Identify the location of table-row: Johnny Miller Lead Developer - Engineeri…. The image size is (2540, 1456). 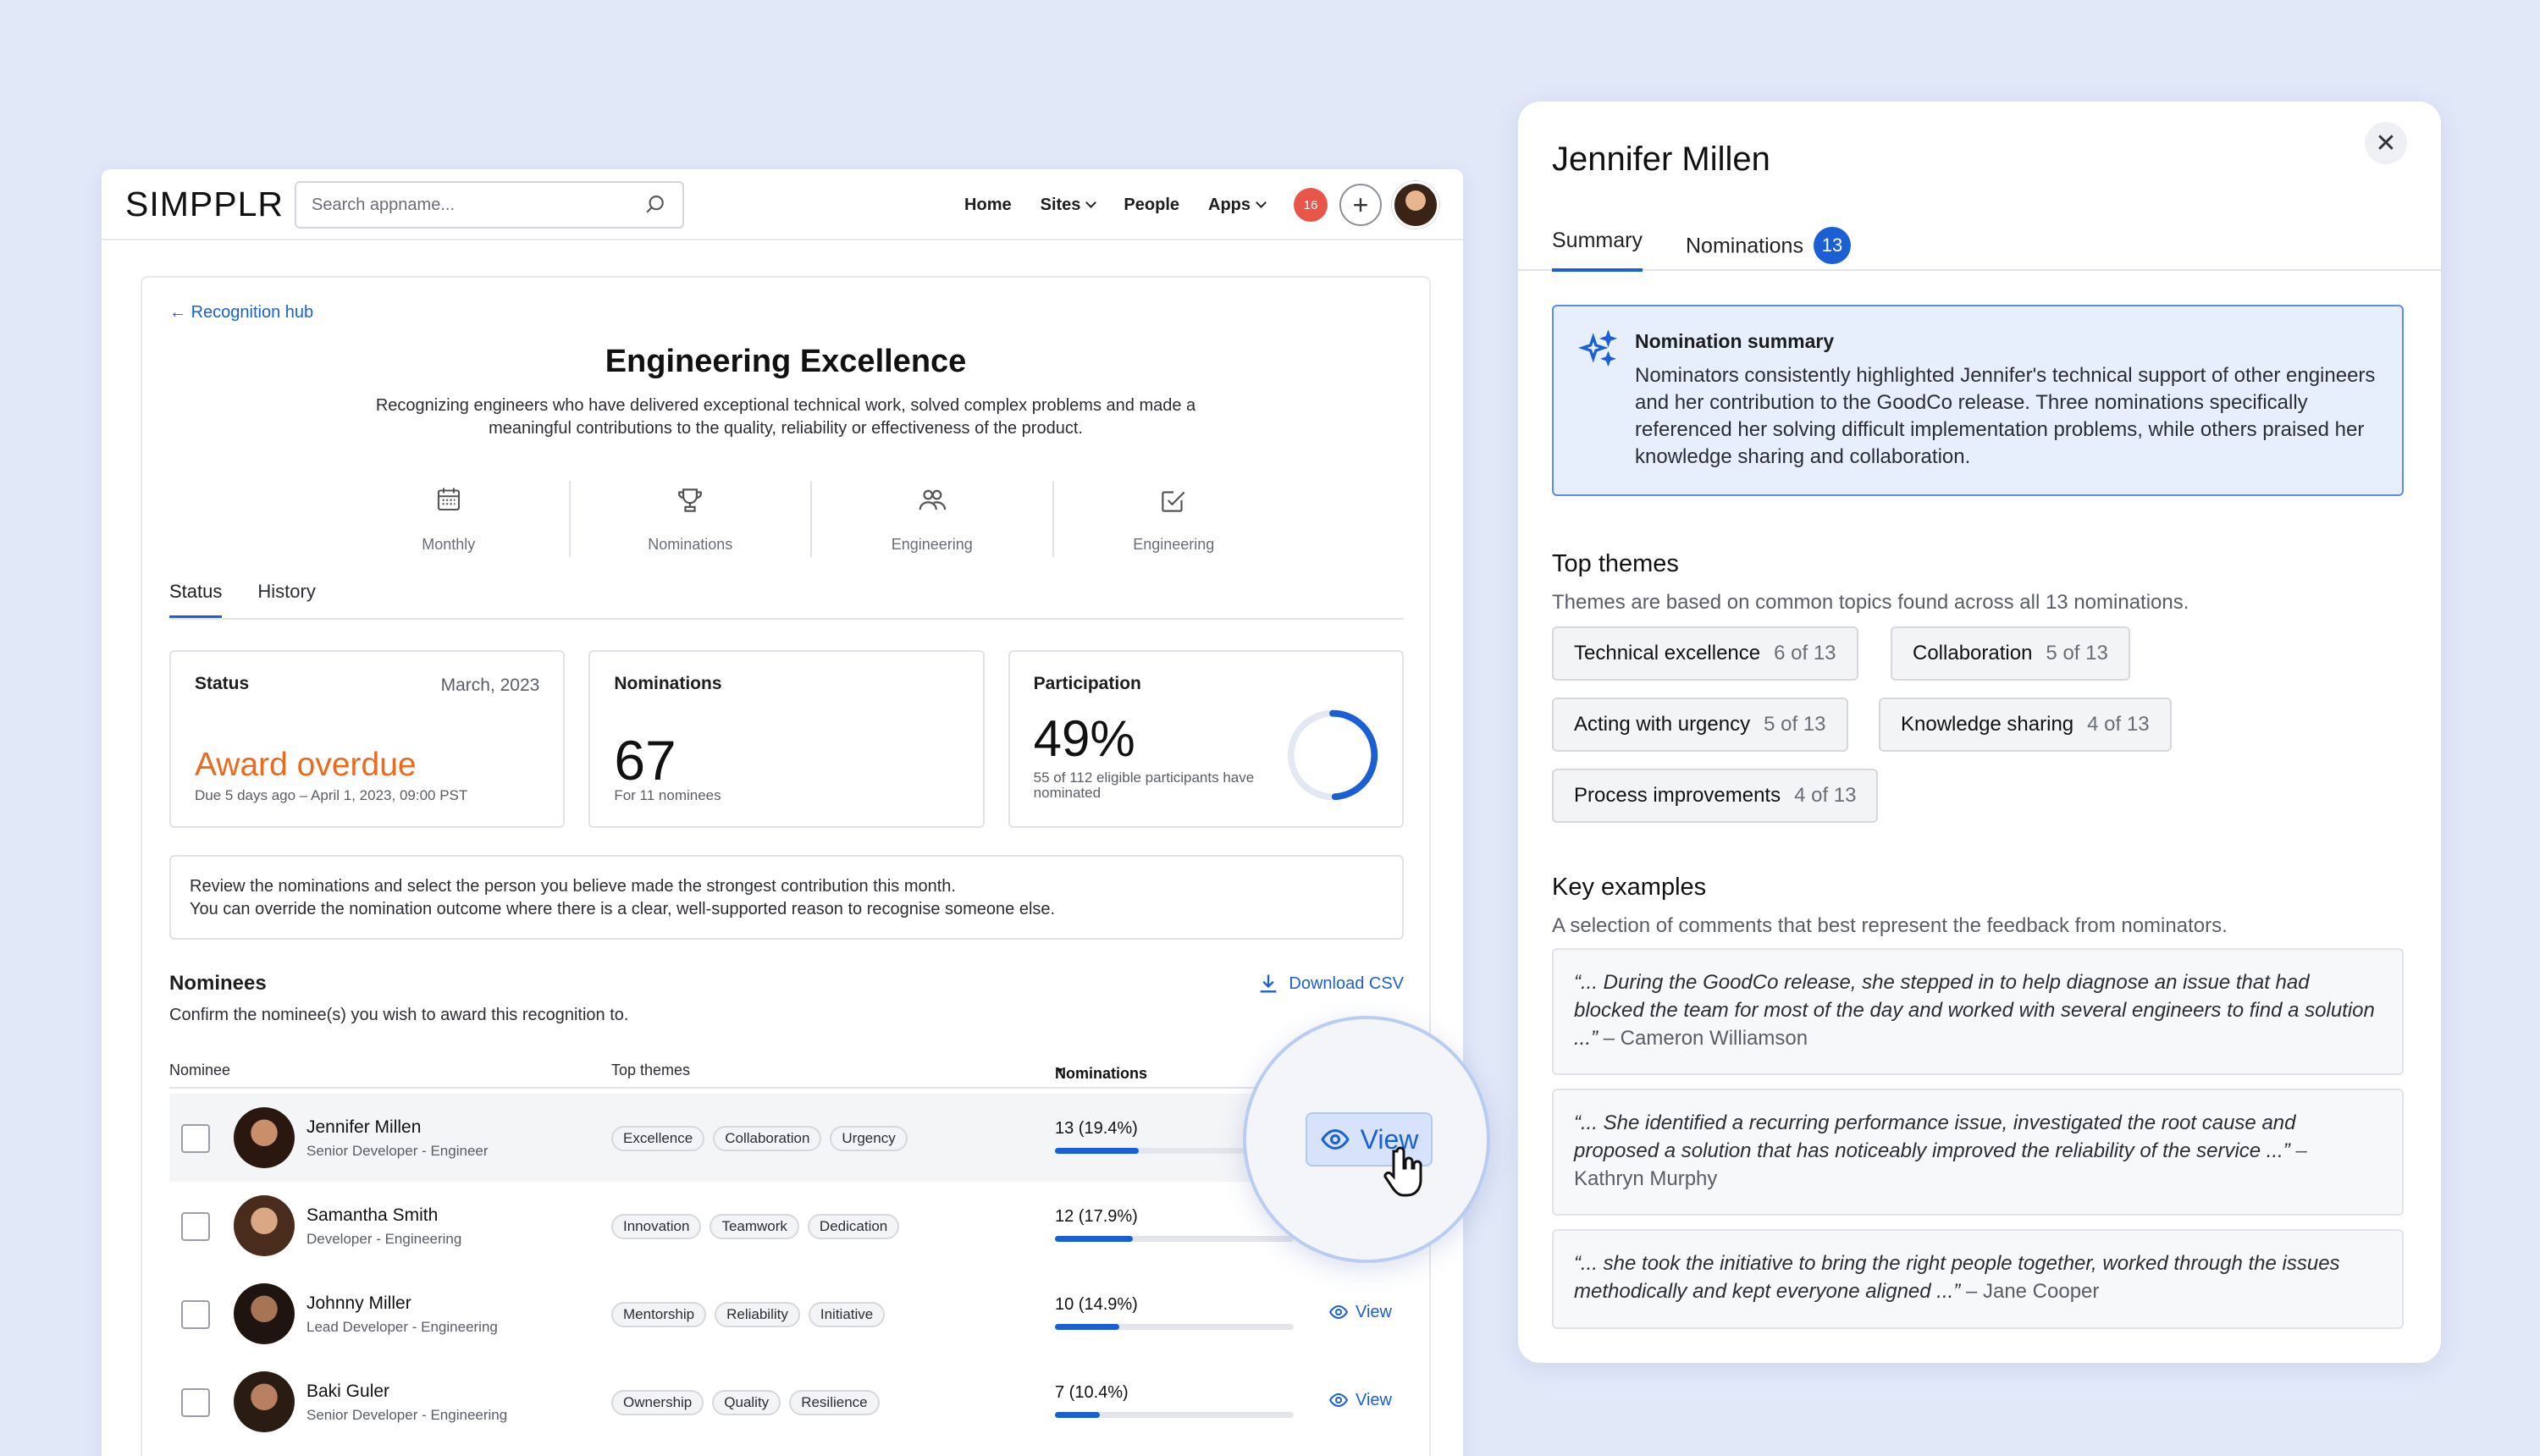
(786, 1314).